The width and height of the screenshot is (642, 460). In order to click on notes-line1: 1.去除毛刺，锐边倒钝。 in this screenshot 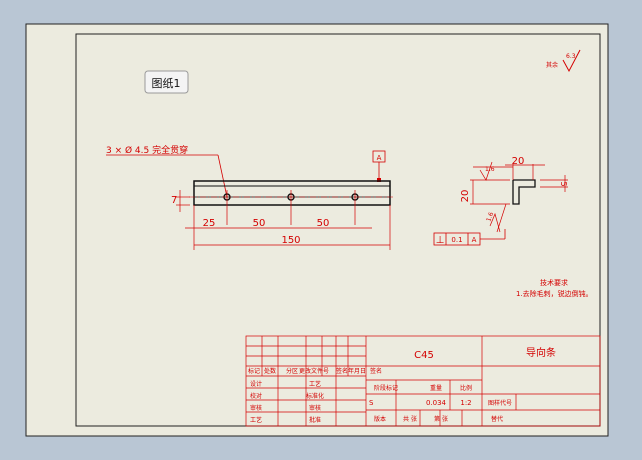, I will do `click(554, 293)`.